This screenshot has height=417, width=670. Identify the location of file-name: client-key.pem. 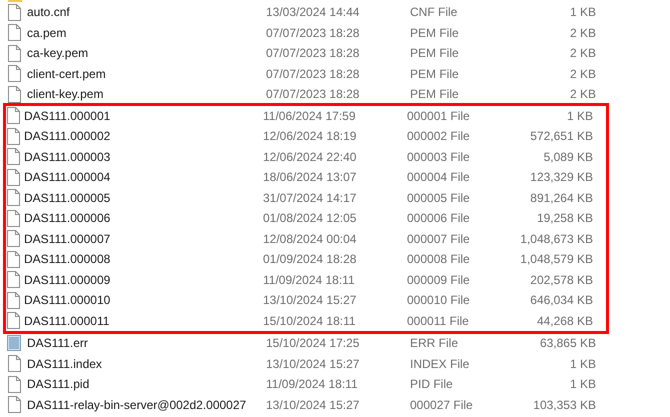
(65, 94).